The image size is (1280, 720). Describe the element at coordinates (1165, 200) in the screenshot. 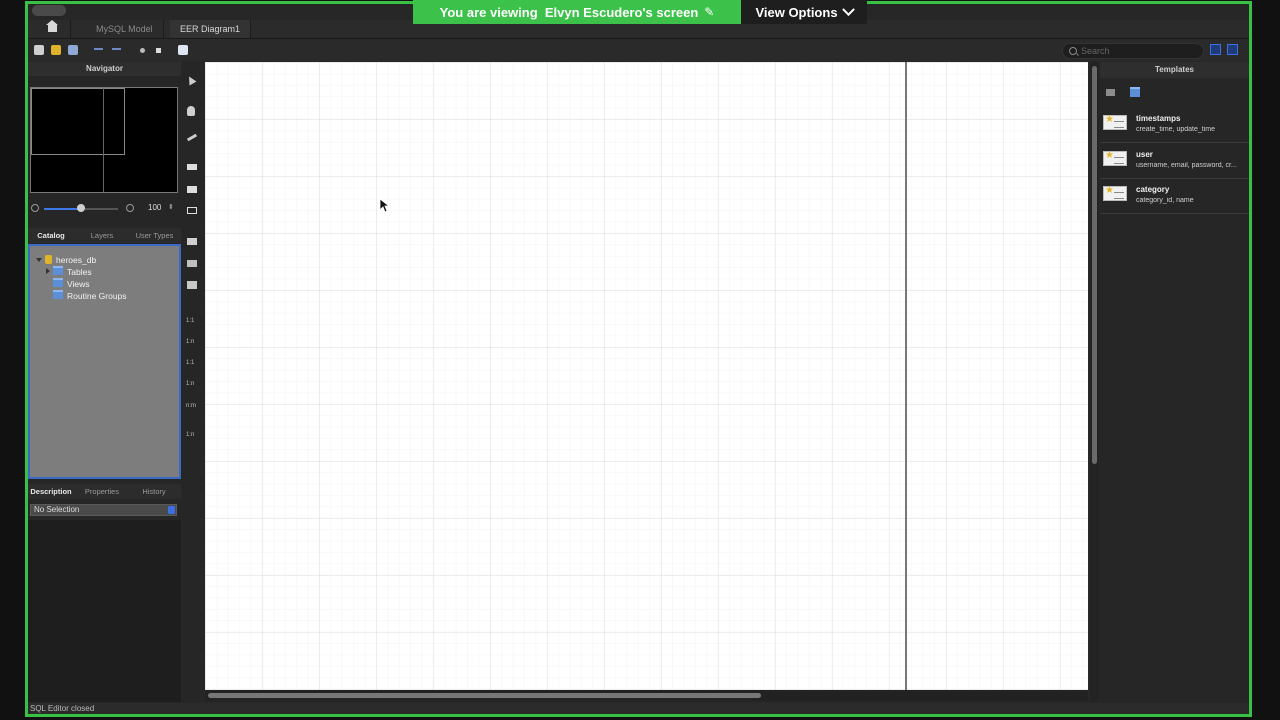

I see `template-fields: category_id, name` at that location.